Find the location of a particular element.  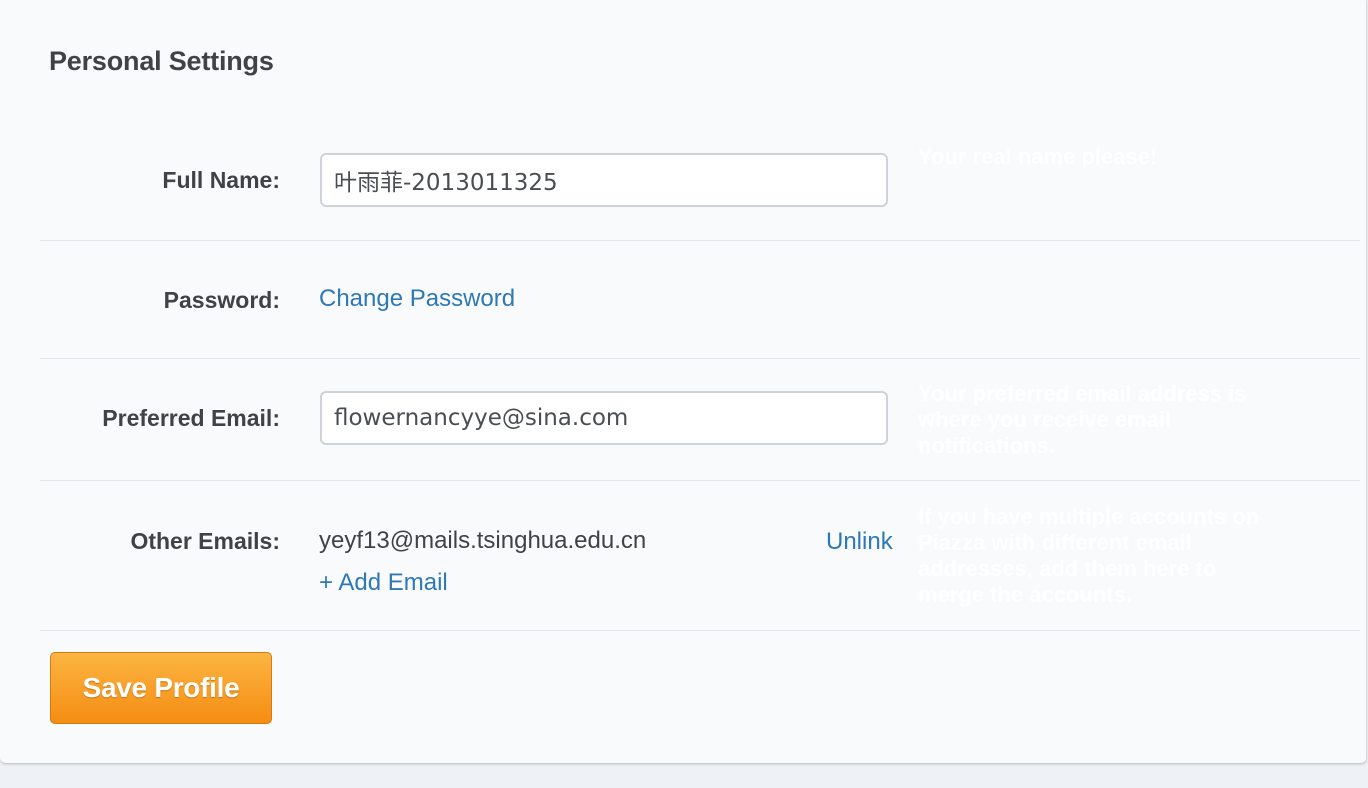

full-name-hint: Your real name please! is located at coordinates (1038, 156).